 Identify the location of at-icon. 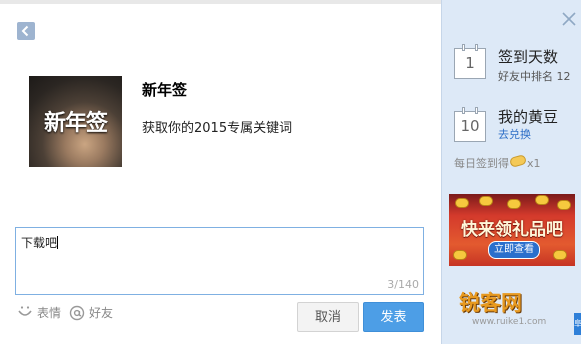
(77, 313).